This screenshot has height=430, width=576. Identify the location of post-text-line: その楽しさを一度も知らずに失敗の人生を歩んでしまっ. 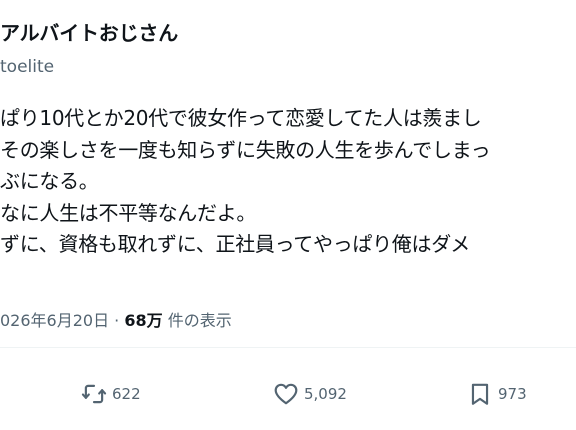
(245, 149).